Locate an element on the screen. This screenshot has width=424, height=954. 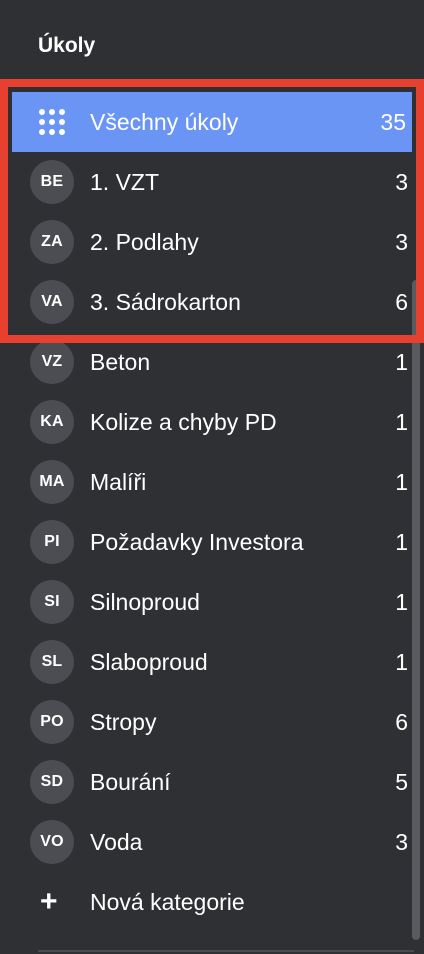
category-item: BE 1. VZT 3 is located at coordinates (212, 182).